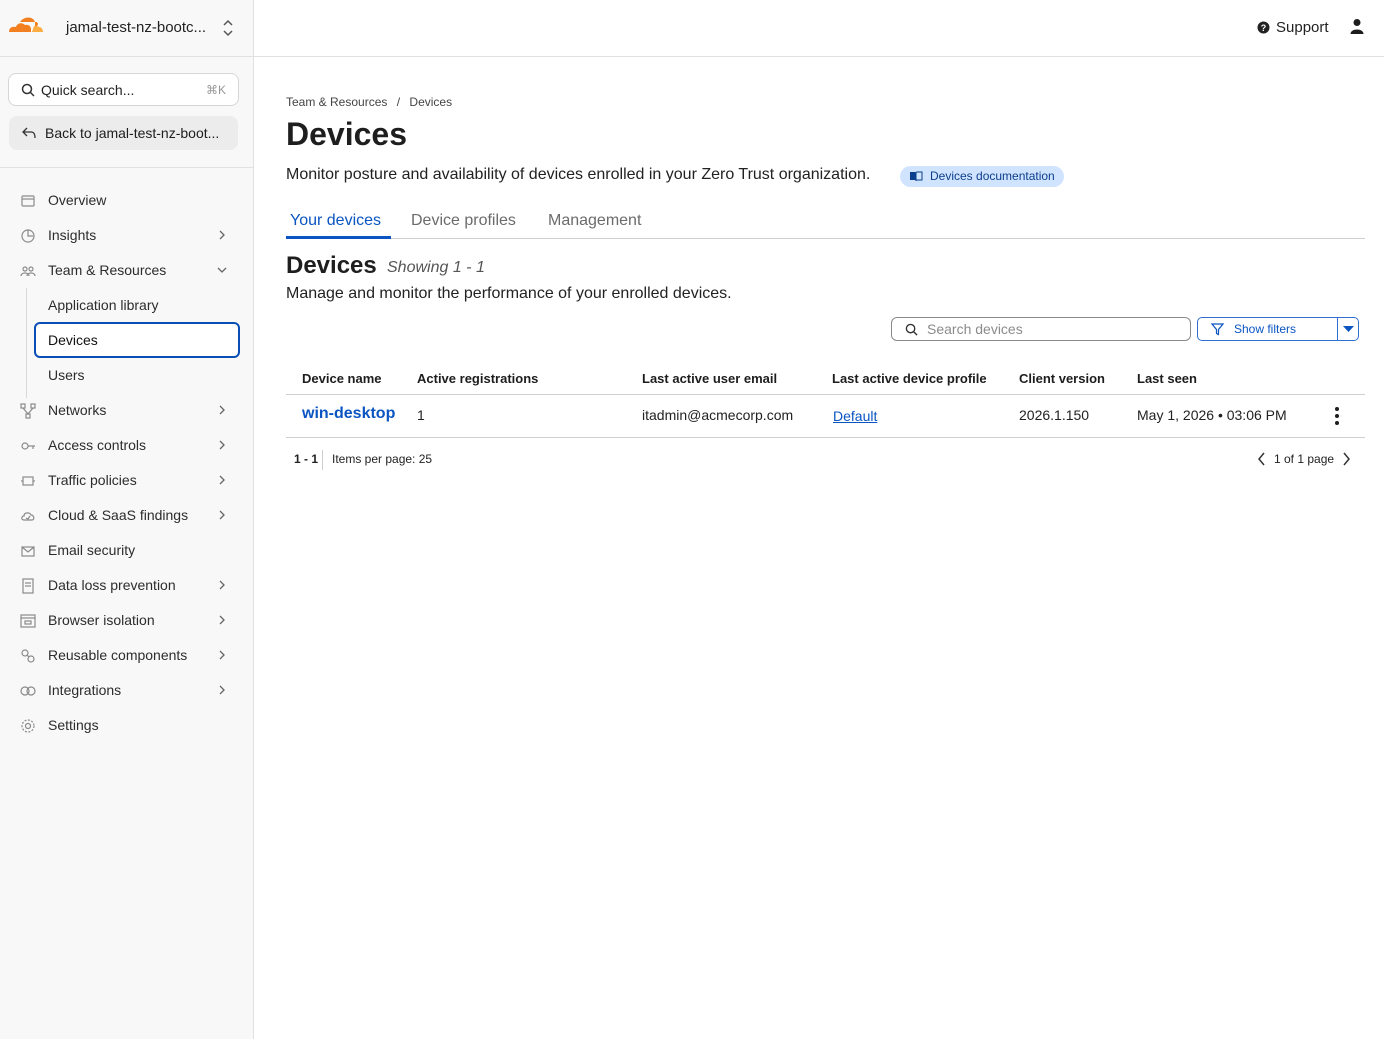  I want to click on tab-bar: Your devices Device profiles Management, so click(825, 222).